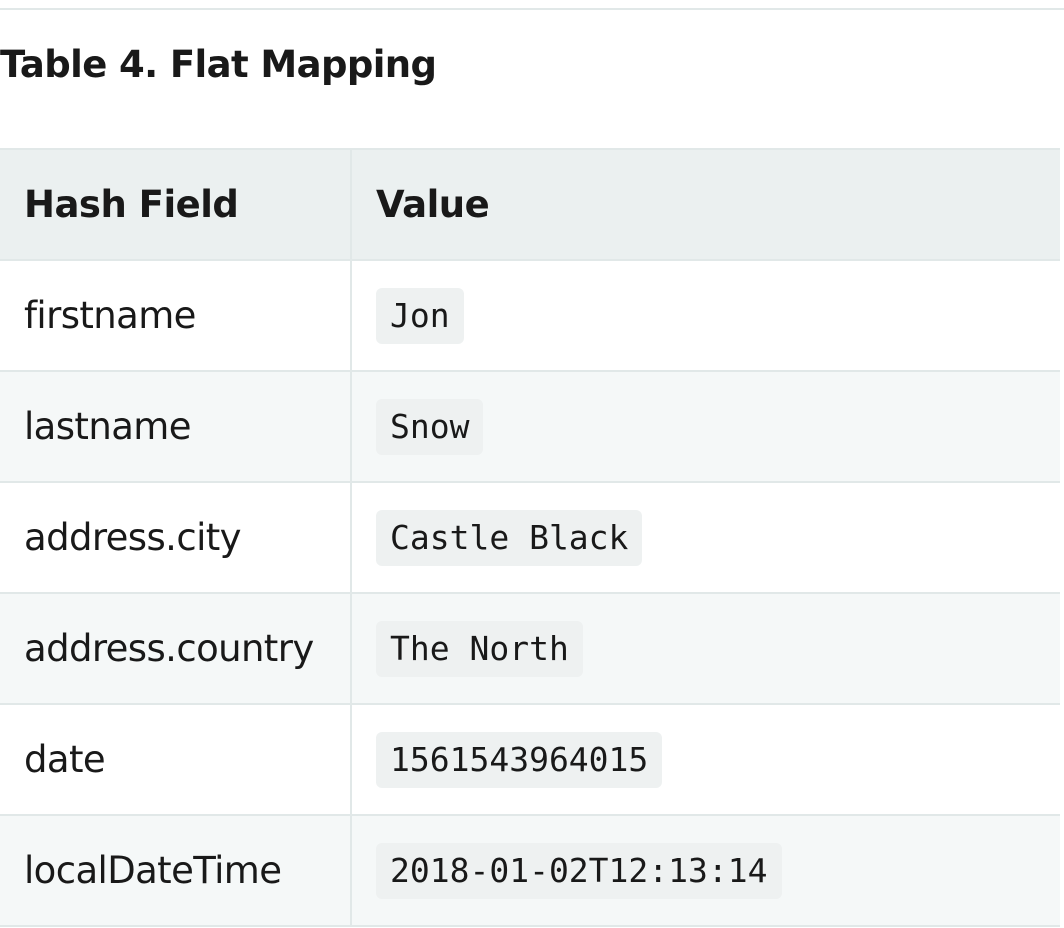 The width and height of the screenshot is (1064, 928). Describe the element at coordinates (175, 315) in the screenshot. I see `hash-field-cell: firstname` at that location.